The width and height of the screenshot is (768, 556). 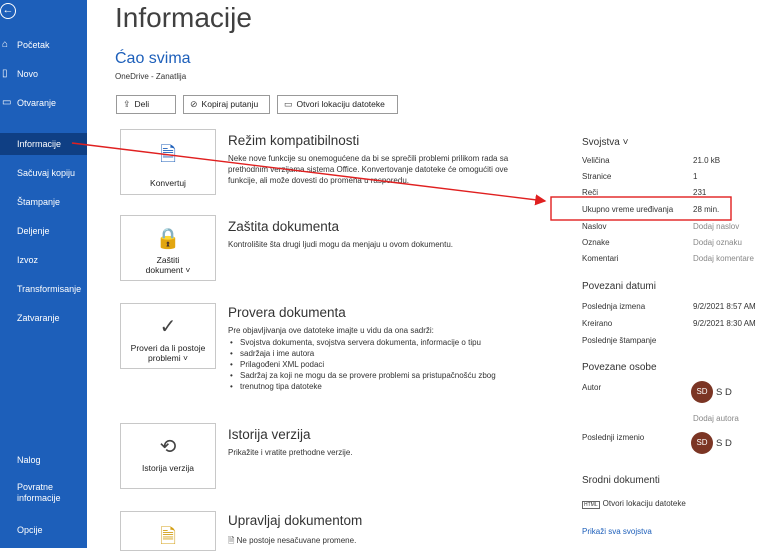 I want to click on prop-label-tags: Oznake, so click(x=596, y=242).